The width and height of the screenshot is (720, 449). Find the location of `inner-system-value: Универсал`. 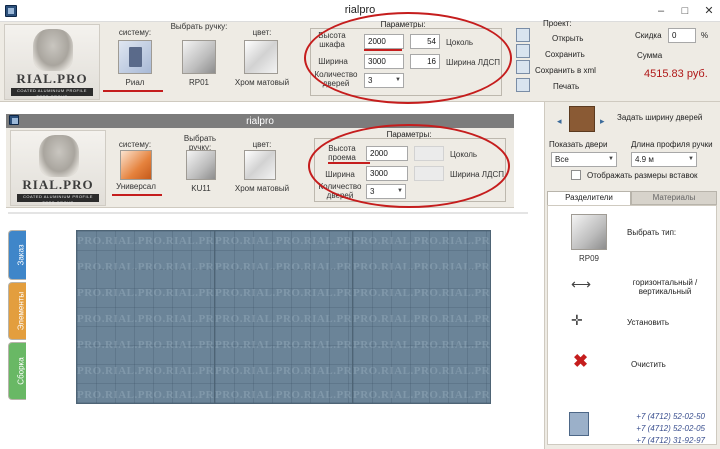

inner-system-value: Универсал is located at coordinates (136, 186).